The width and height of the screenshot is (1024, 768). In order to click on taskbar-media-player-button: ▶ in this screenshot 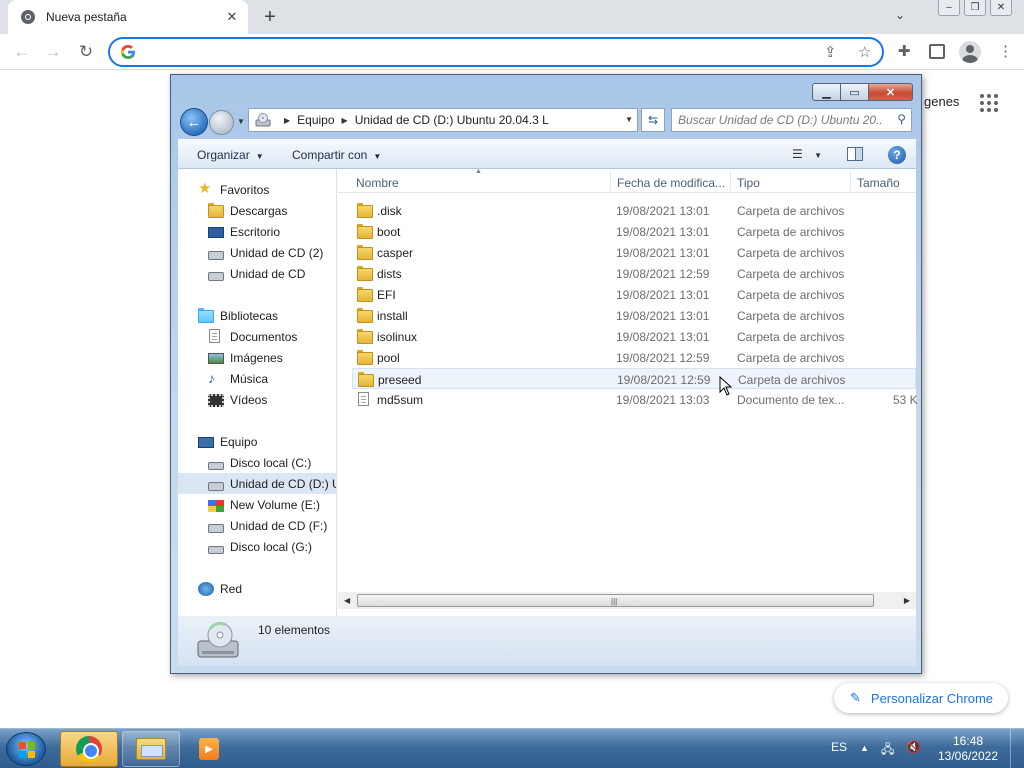, I will do `click(209, 749)`.